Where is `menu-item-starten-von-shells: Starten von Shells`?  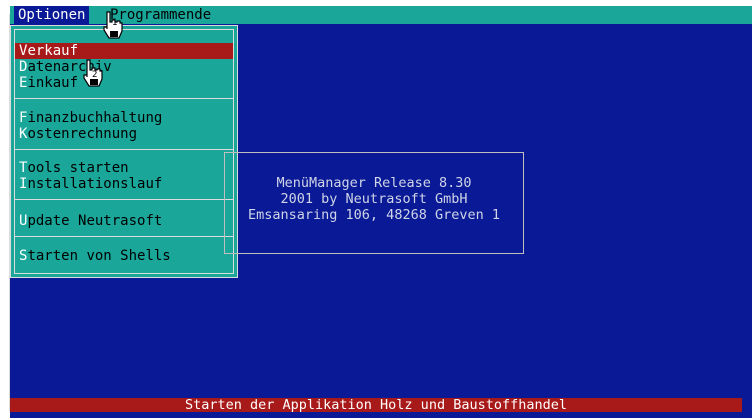 menu-item-starten-von-shells: Starten von Shells is located at coordinates (124, 256).